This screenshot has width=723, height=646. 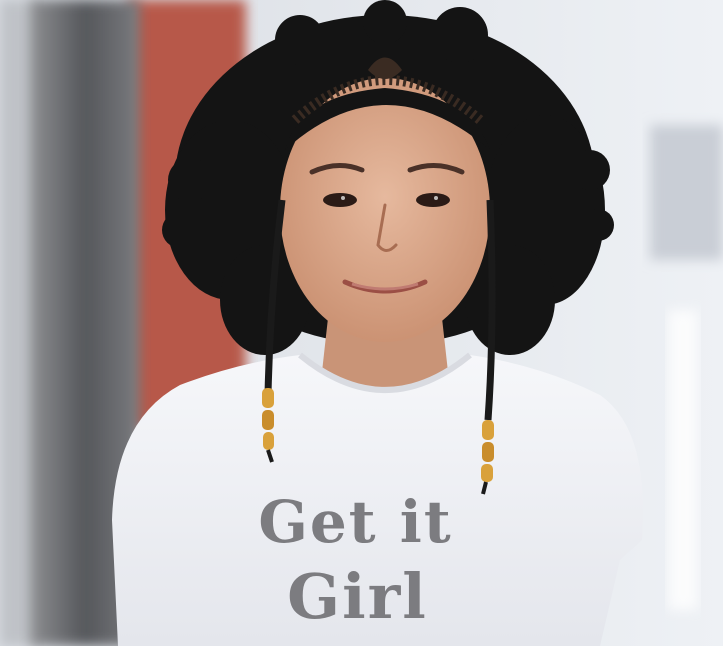 What do you see at coordinates (340, 200) in the screenshot?
I see `left-eye` at bounding box center [340, 200].